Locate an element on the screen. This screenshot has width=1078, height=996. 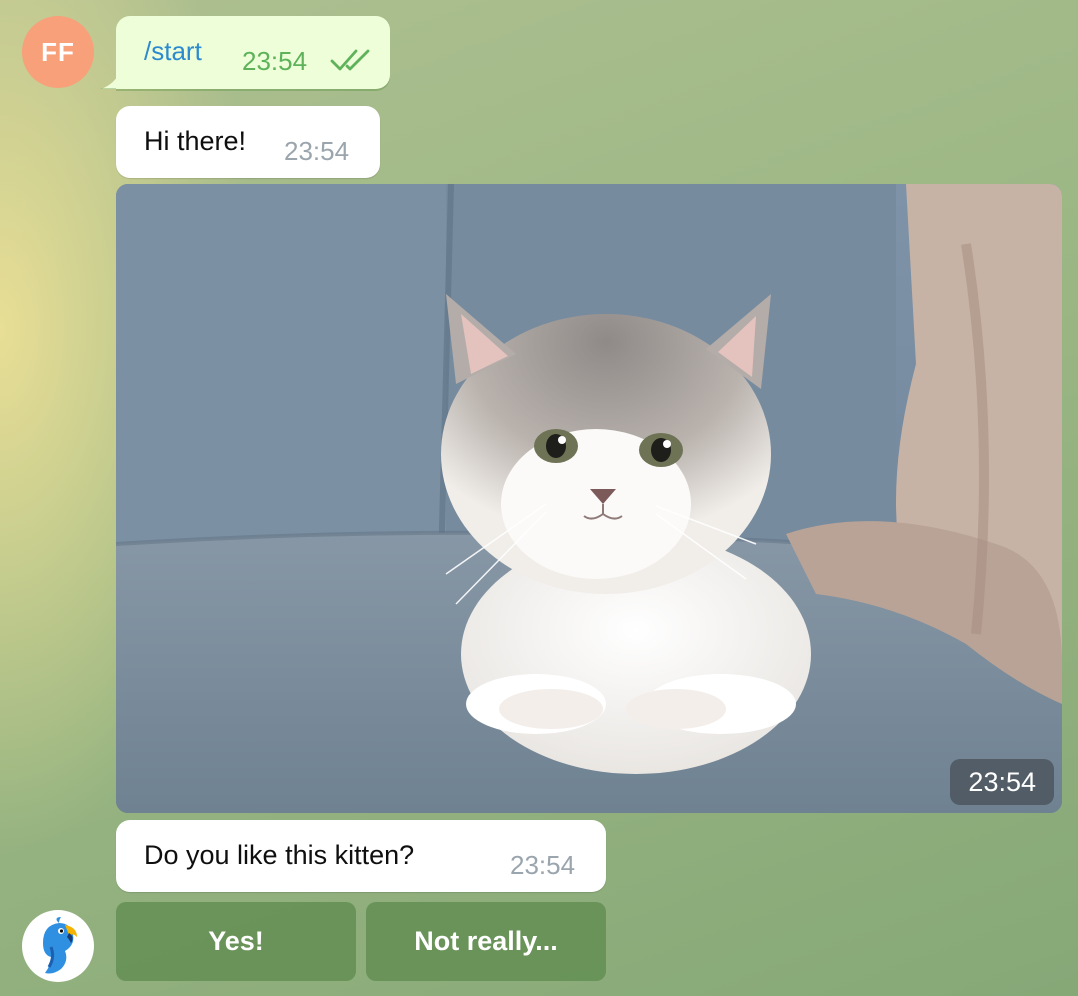
double-check-icon is located at coordinates (350, 60).